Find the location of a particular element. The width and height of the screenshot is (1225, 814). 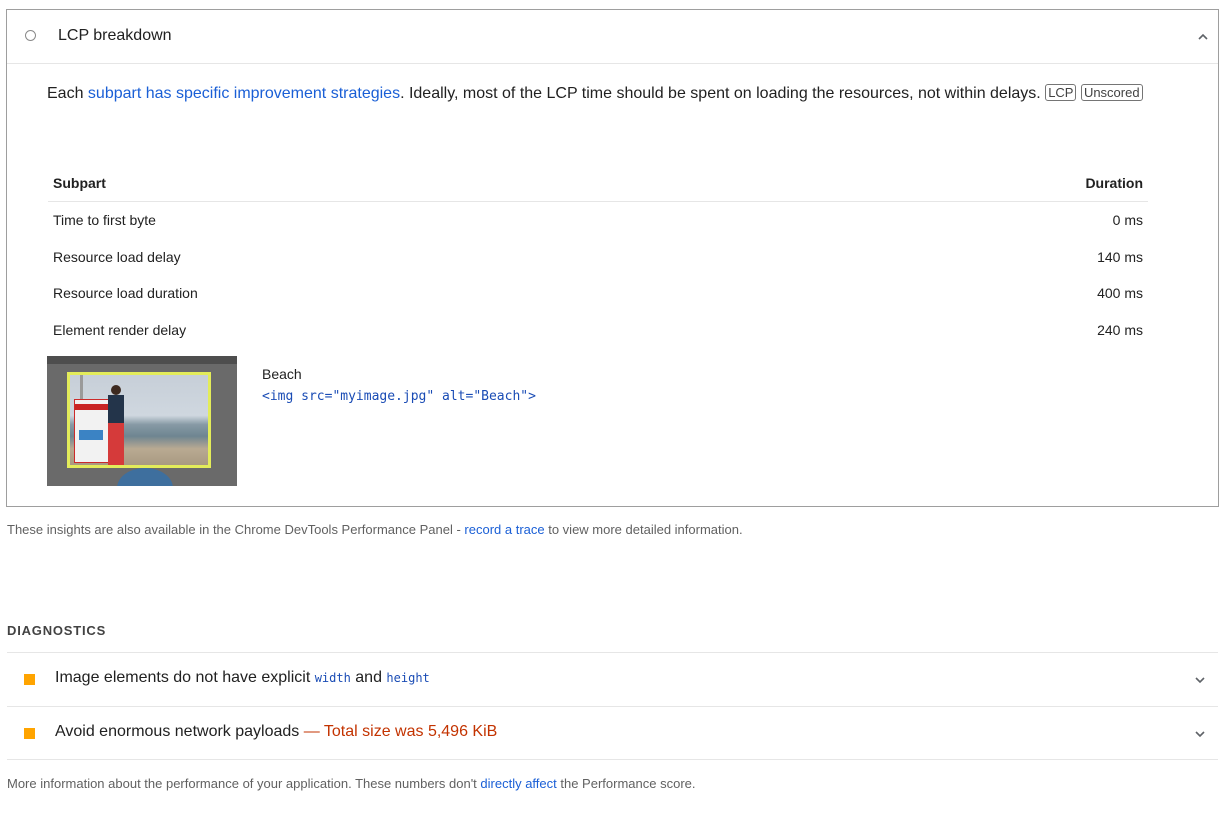

audit-title-text: Image elements do not have explicit is located at coordinates (185, 677).